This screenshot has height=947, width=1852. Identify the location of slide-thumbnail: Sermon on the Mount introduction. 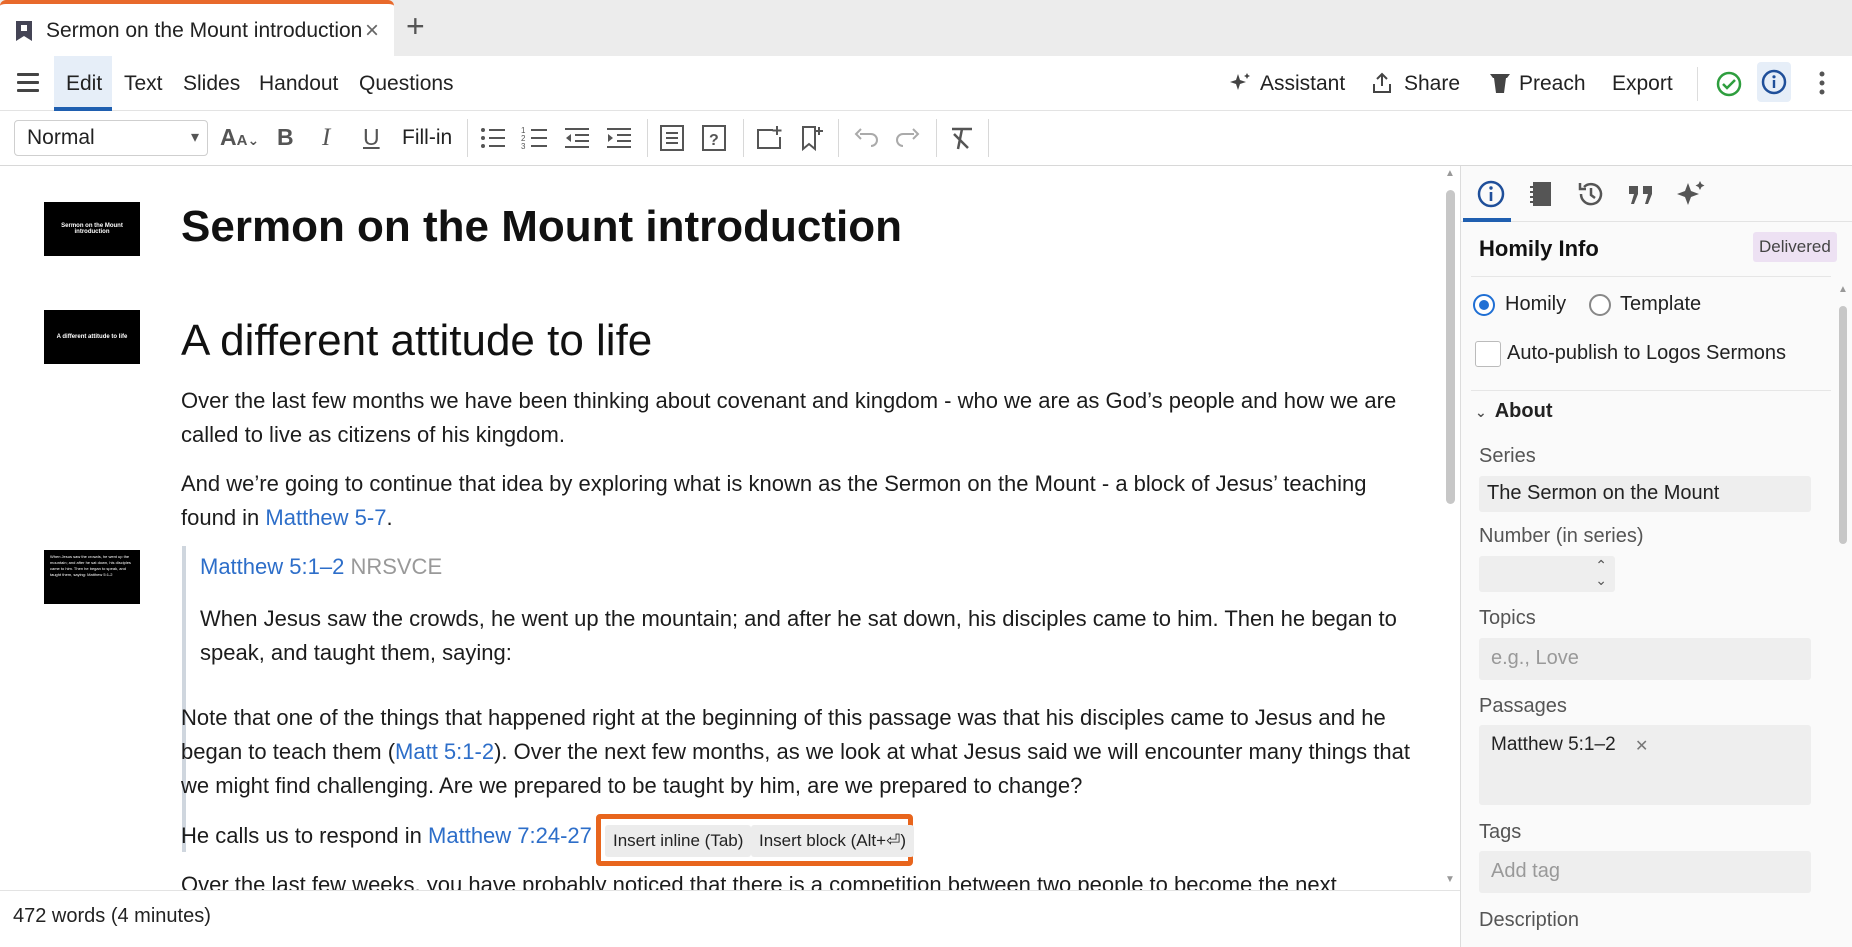
(92, 229).